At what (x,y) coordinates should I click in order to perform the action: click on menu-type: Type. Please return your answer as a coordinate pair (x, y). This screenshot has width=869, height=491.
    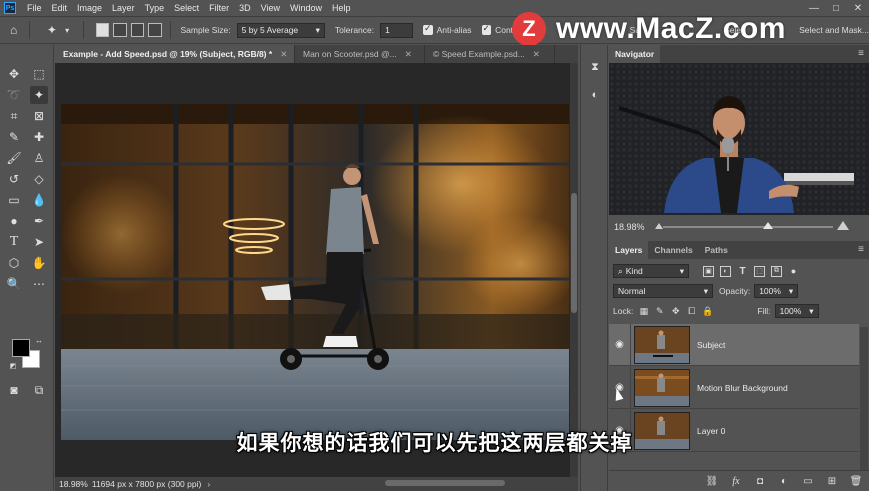
    Looking at the image, I should click on (155, 8).